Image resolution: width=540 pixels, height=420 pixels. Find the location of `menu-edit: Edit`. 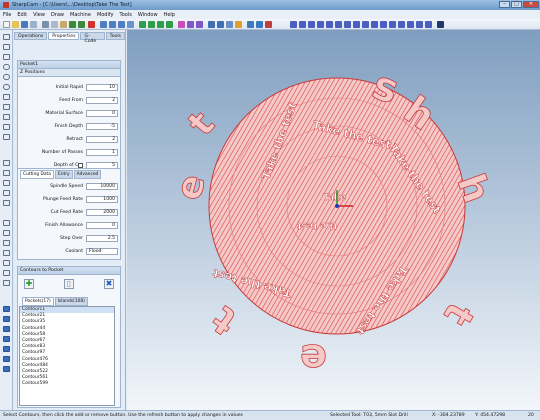

menu-edit: Edit is located at coordinates (22, 15).